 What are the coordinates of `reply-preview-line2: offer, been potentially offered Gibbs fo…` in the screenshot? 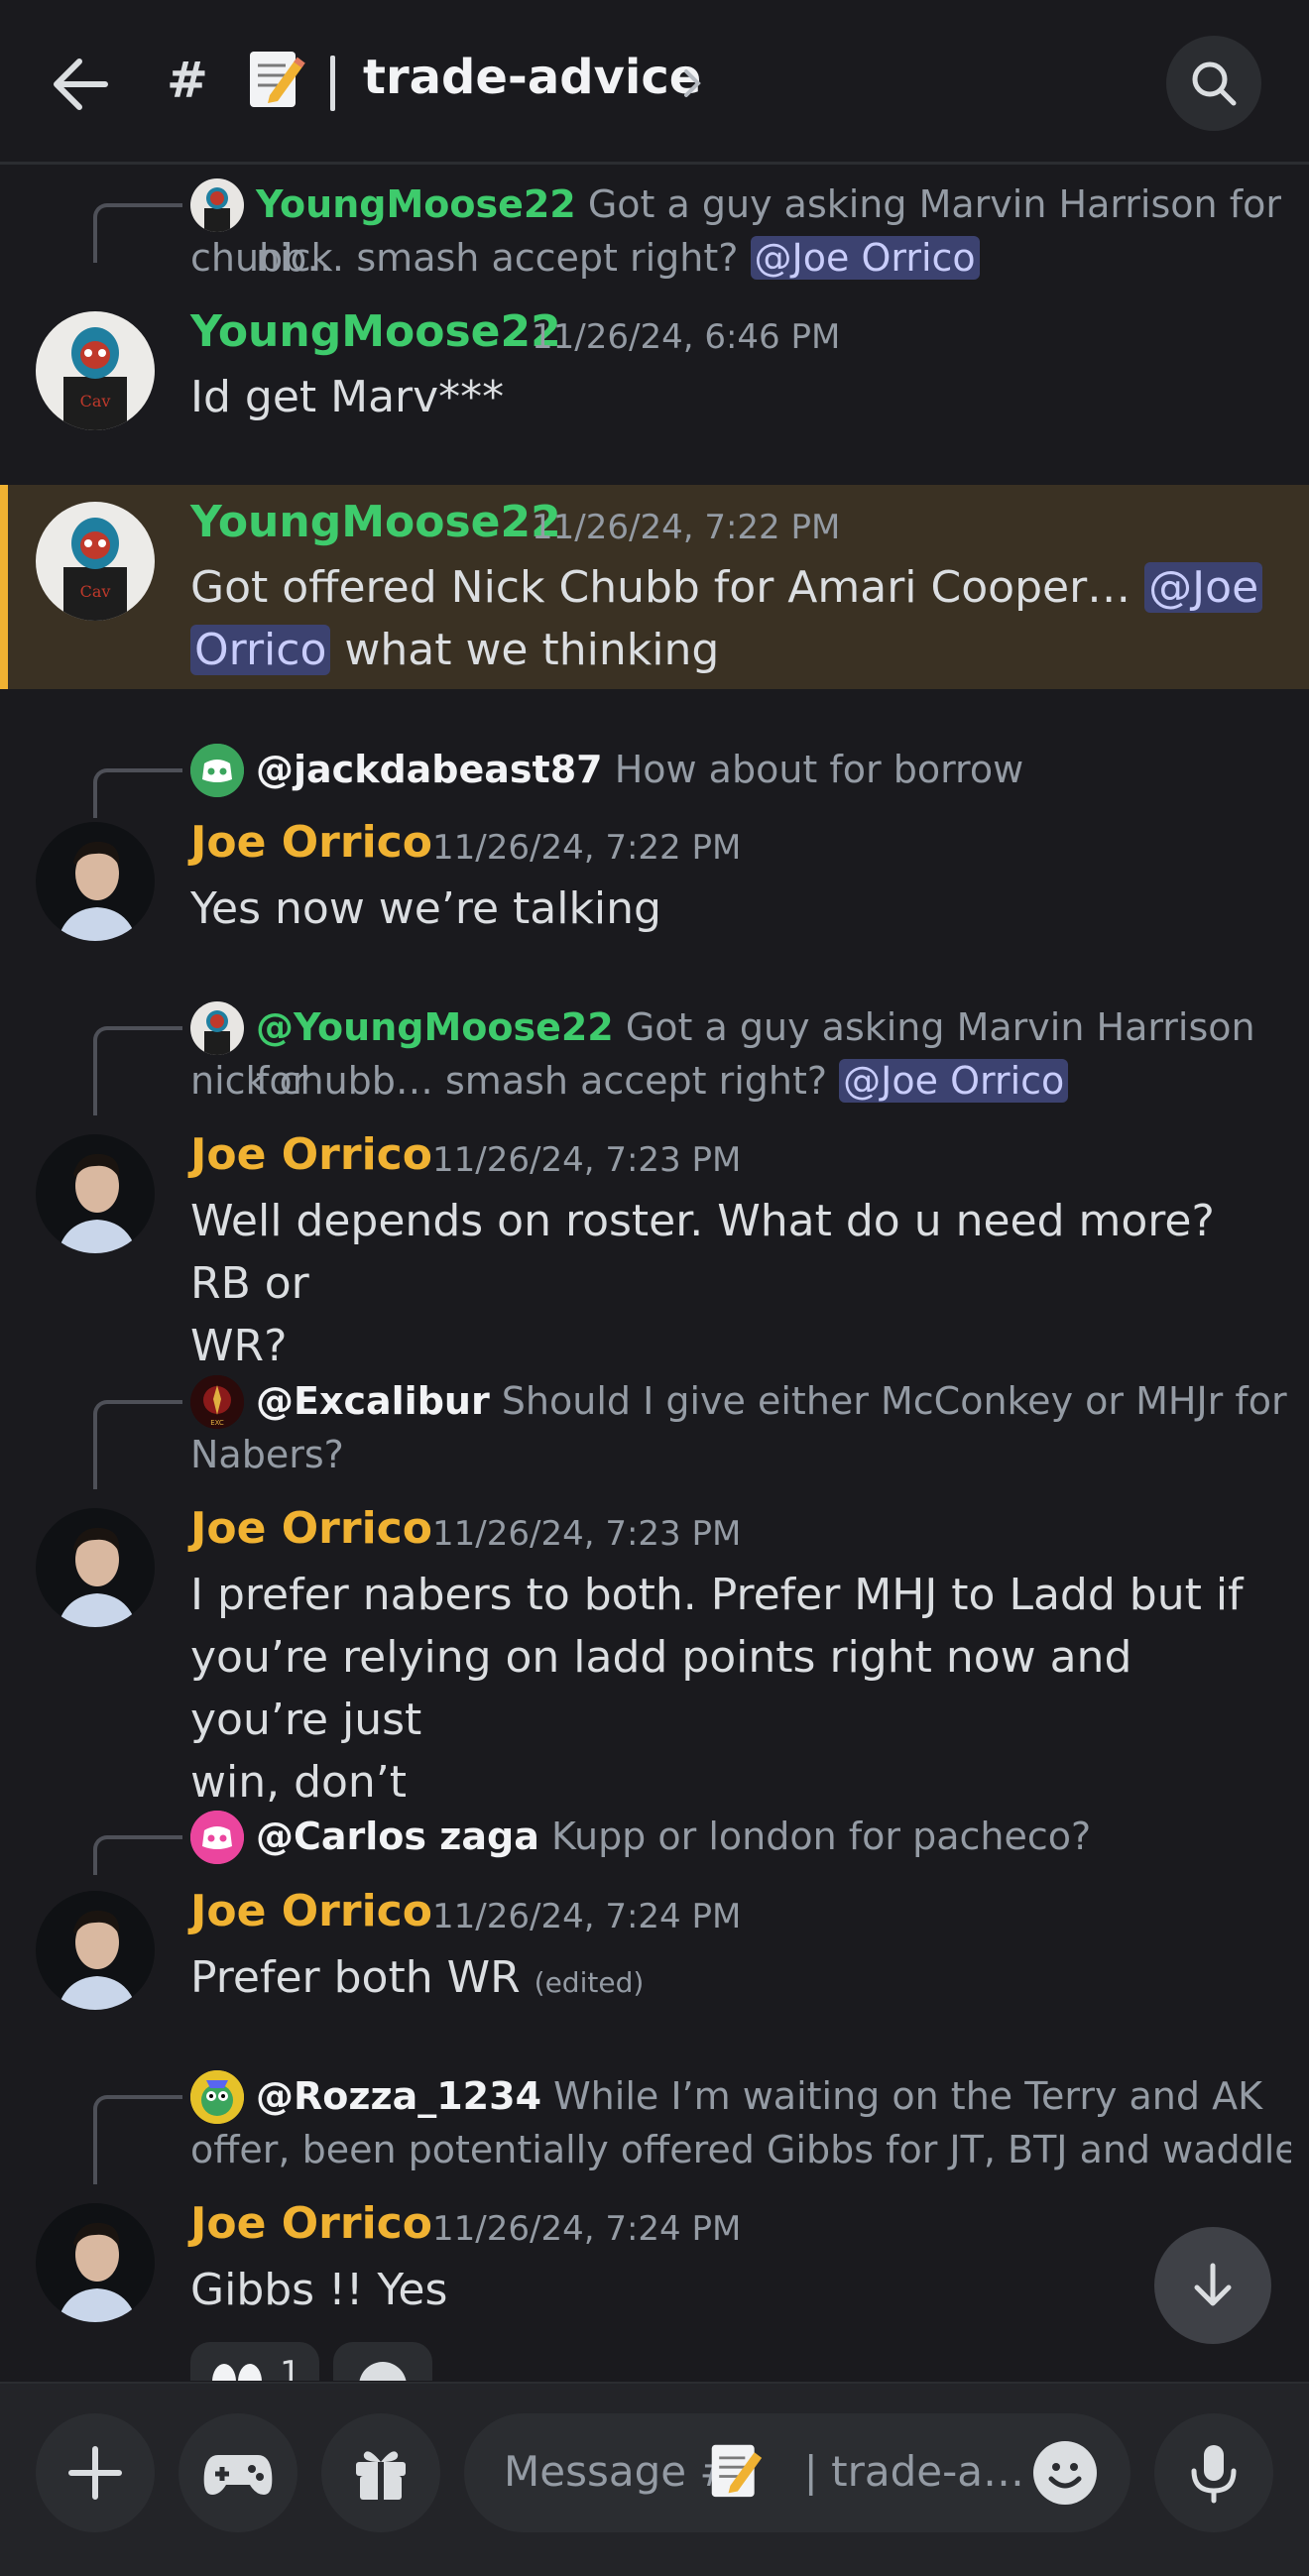 It's located at (740, 2149).